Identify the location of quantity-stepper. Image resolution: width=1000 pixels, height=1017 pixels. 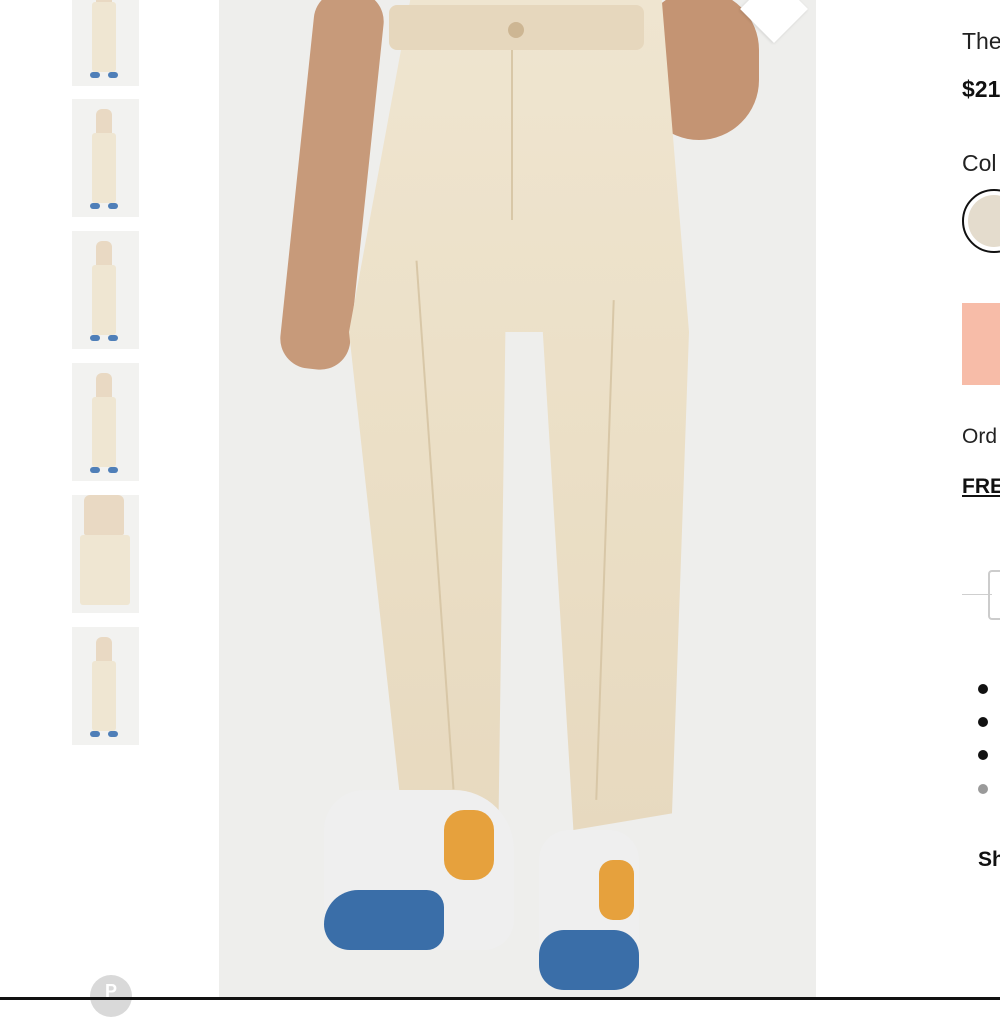
(994, 595).